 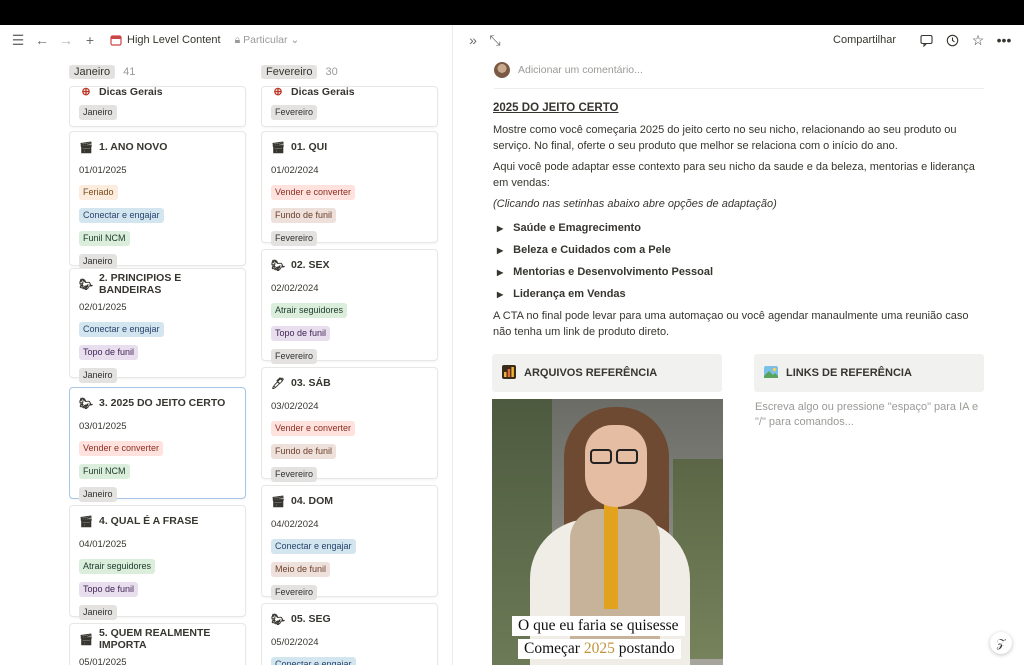 What do you see at coordinates (98, 192) in the screenshot?
I see `tag: Feriado` at bounding box center [98, 192].